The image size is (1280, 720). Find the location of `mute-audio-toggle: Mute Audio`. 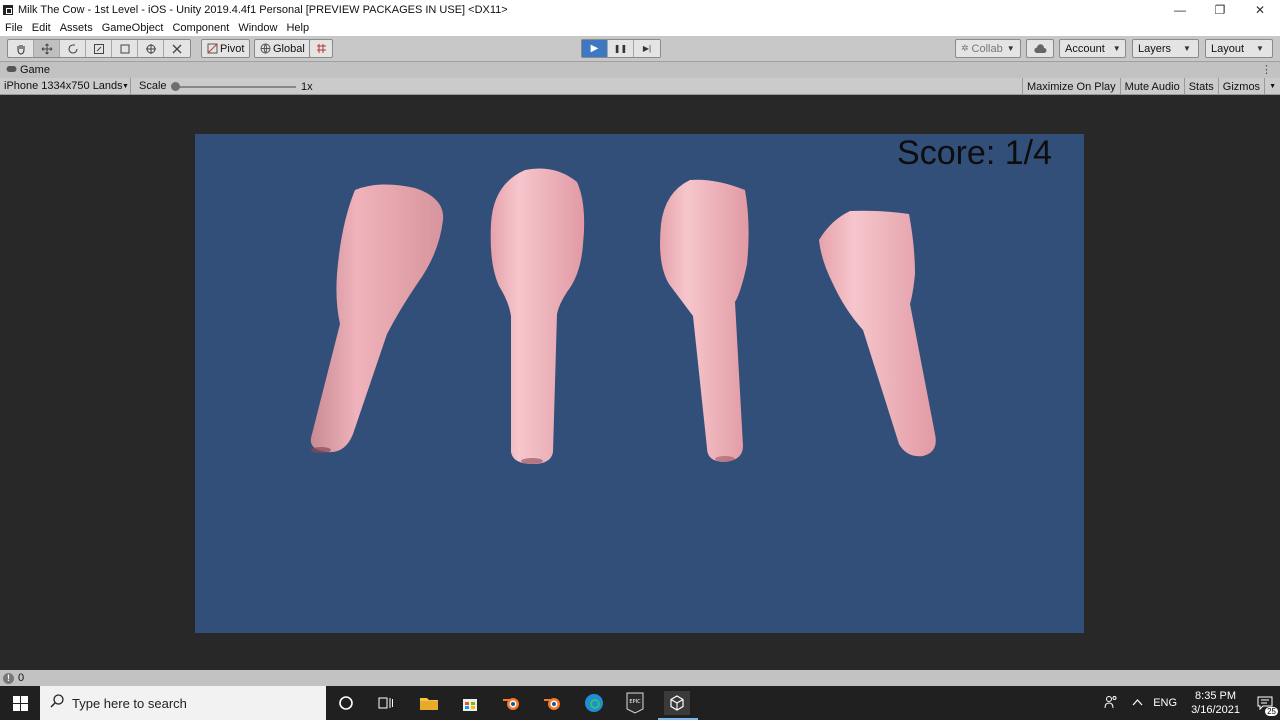

mute-audio-toggle: Mute Audio is located at coordinates (1151, 86).